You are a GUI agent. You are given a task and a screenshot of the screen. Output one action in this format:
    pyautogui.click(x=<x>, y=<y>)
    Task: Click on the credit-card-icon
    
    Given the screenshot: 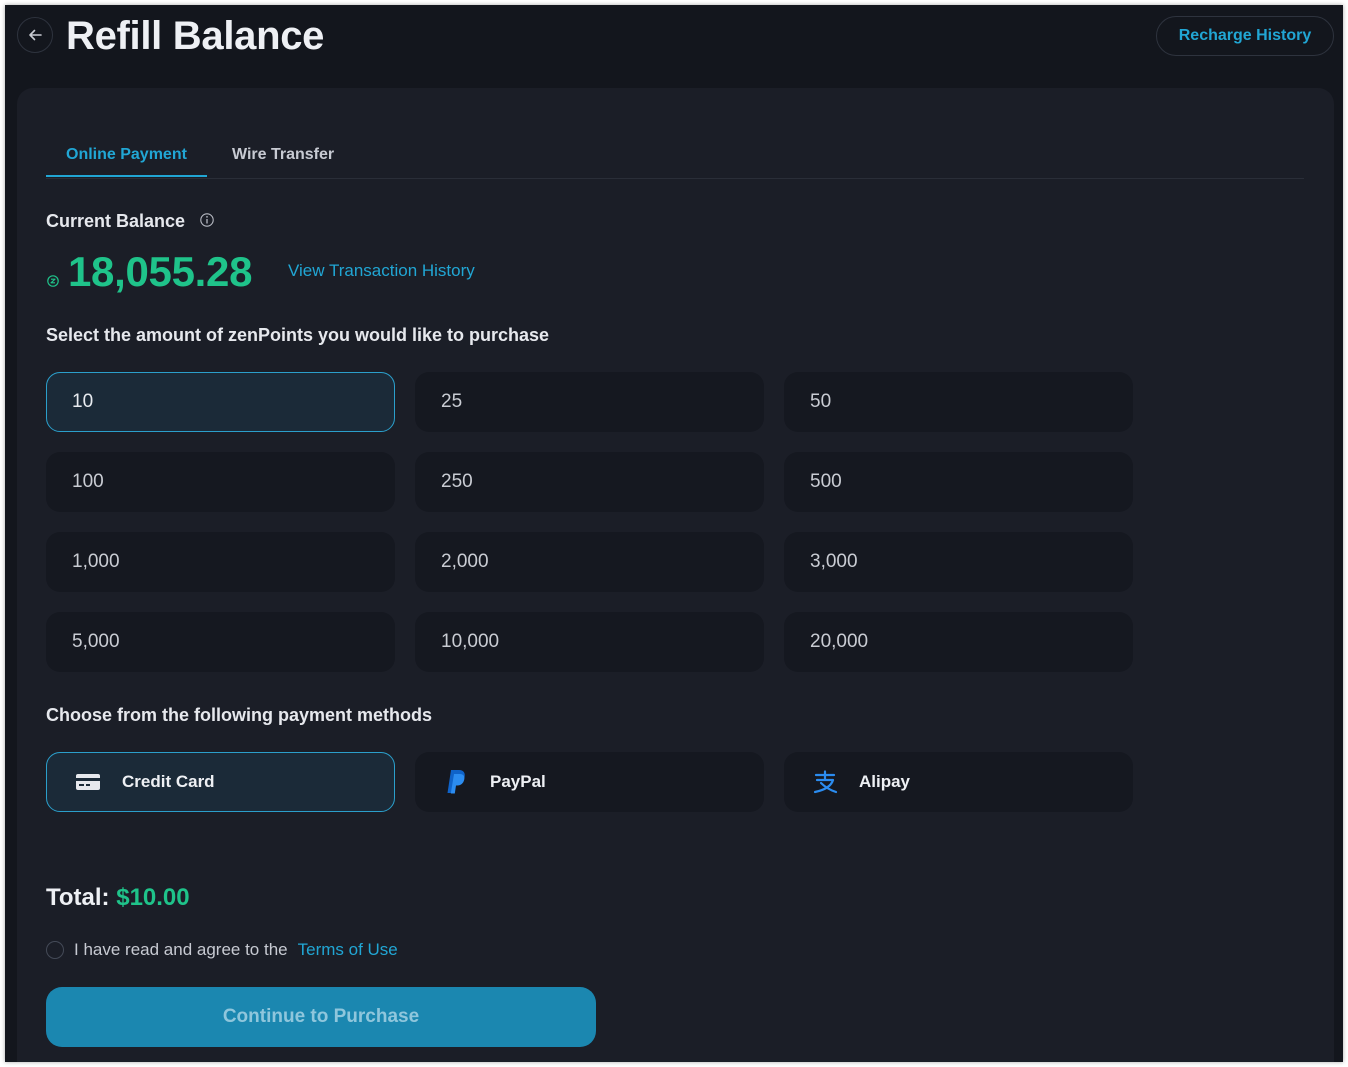 What is the action you would take?
    pyautogui.click(x=88, y=782)
    